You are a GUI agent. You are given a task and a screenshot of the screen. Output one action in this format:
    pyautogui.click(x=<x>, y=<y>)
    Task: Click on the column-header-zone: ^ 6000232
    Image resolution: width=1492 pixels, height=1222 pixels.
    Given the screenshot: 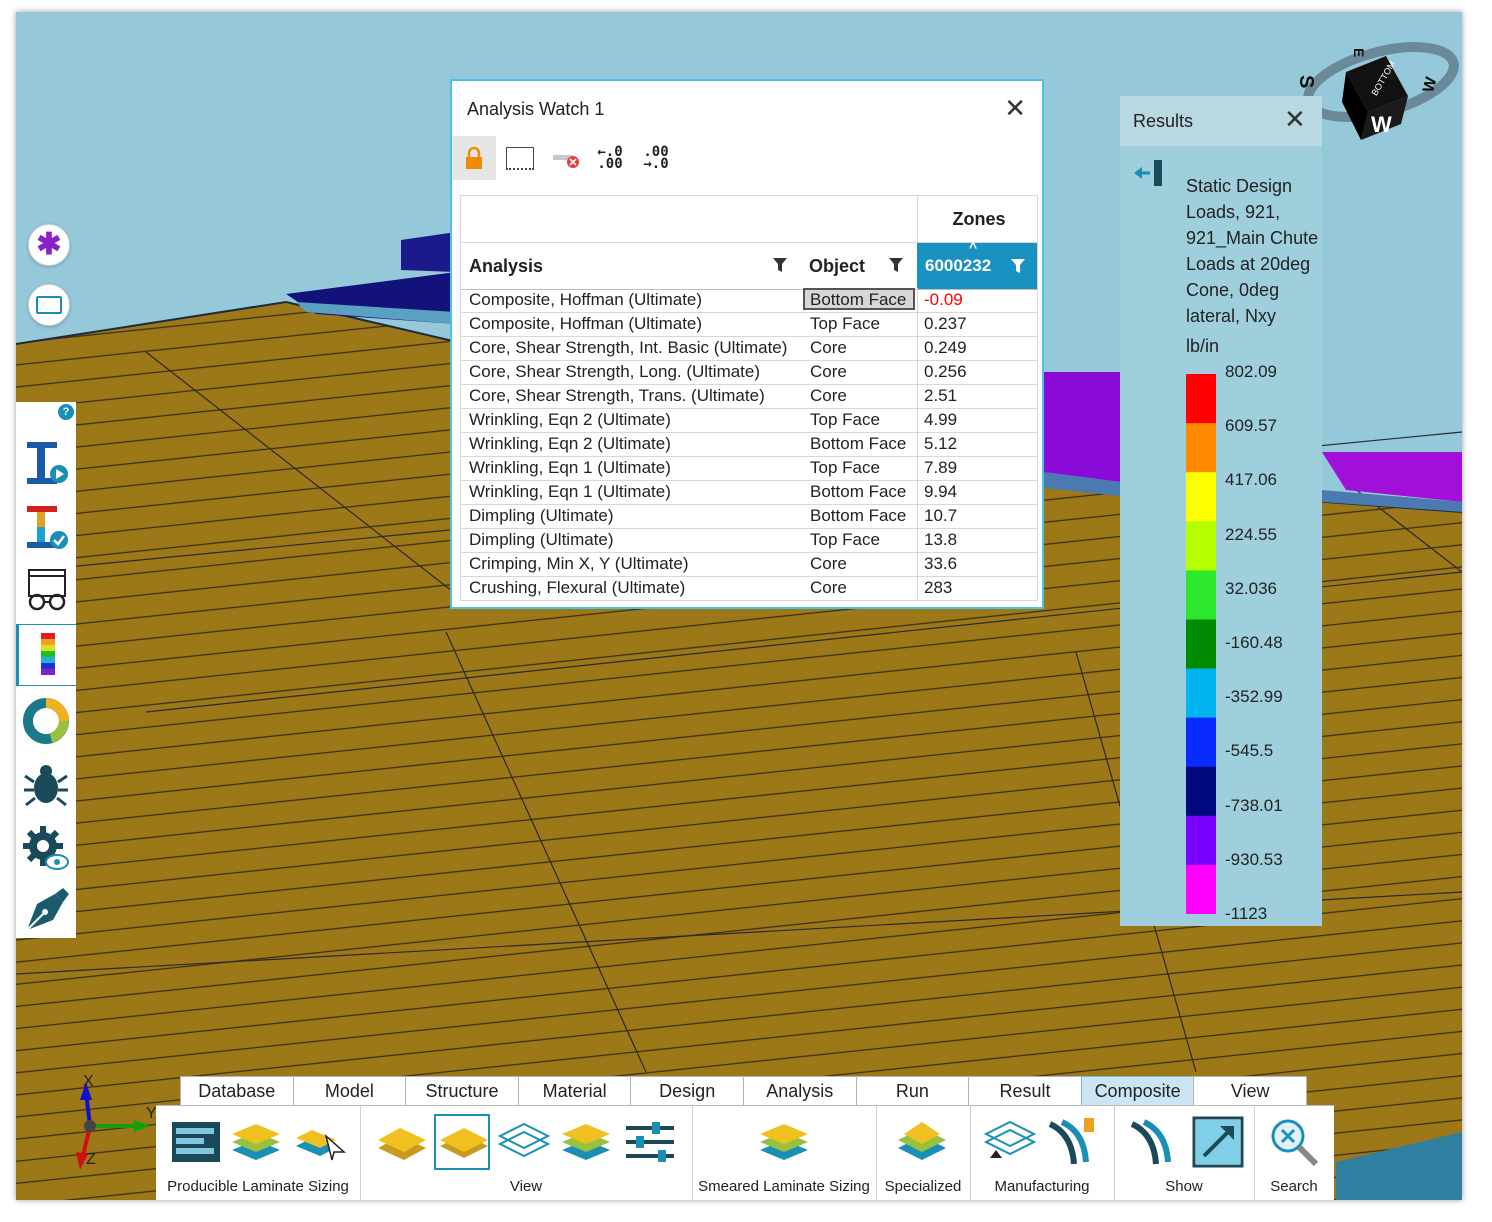 What is the action you would take?
    pyautogui.click(x=977, y=264)
    